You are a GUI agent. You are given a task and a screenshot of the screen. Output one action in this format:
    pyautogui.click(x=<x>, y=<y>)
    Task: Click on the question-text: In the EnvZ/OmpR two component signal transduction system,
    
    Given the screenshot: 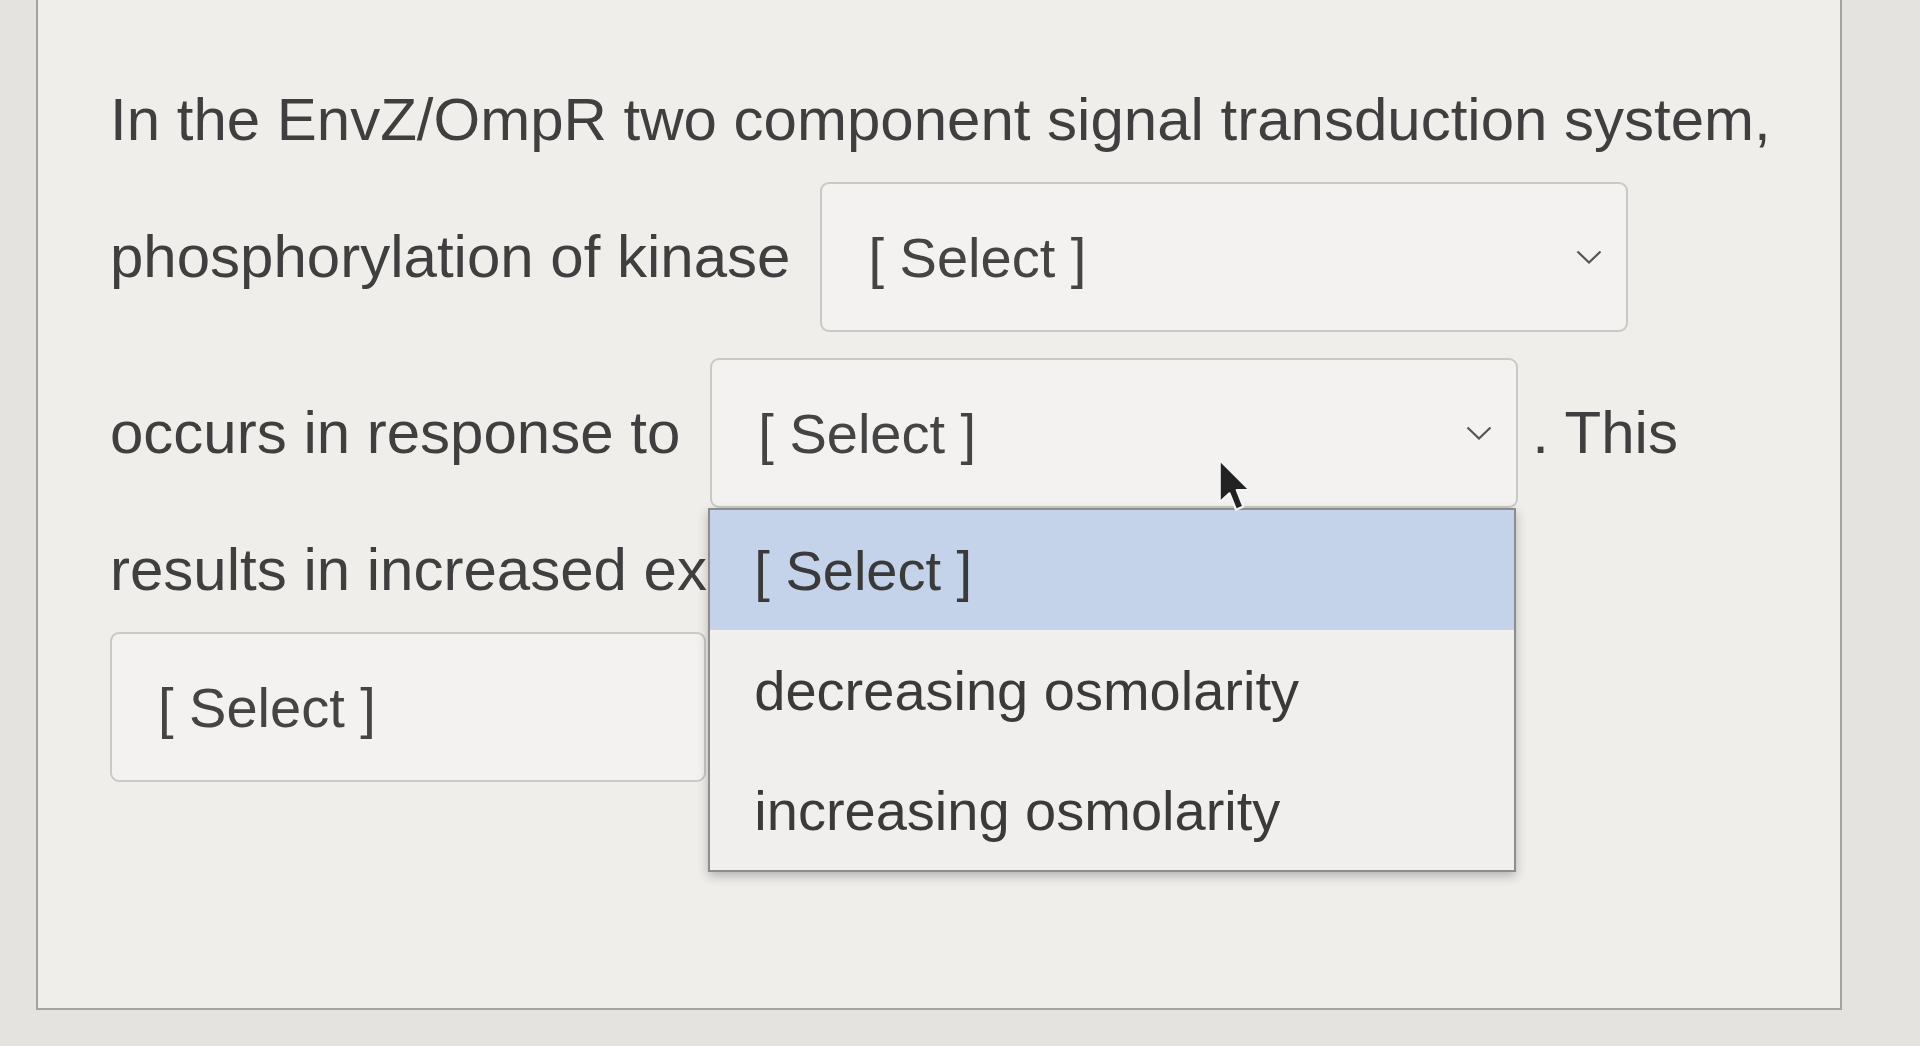 What is the action you would take?
    pyautogui.click(x=940, y=120)
    